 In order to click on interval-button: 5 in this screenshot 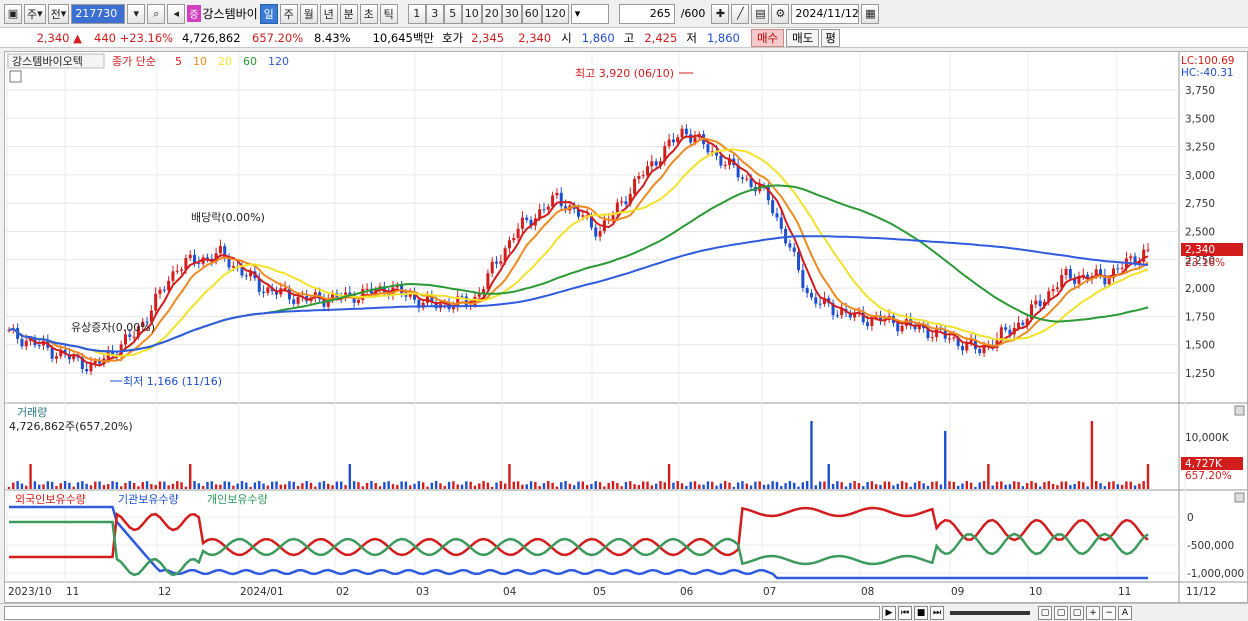, I will do `click(452, 13)`.